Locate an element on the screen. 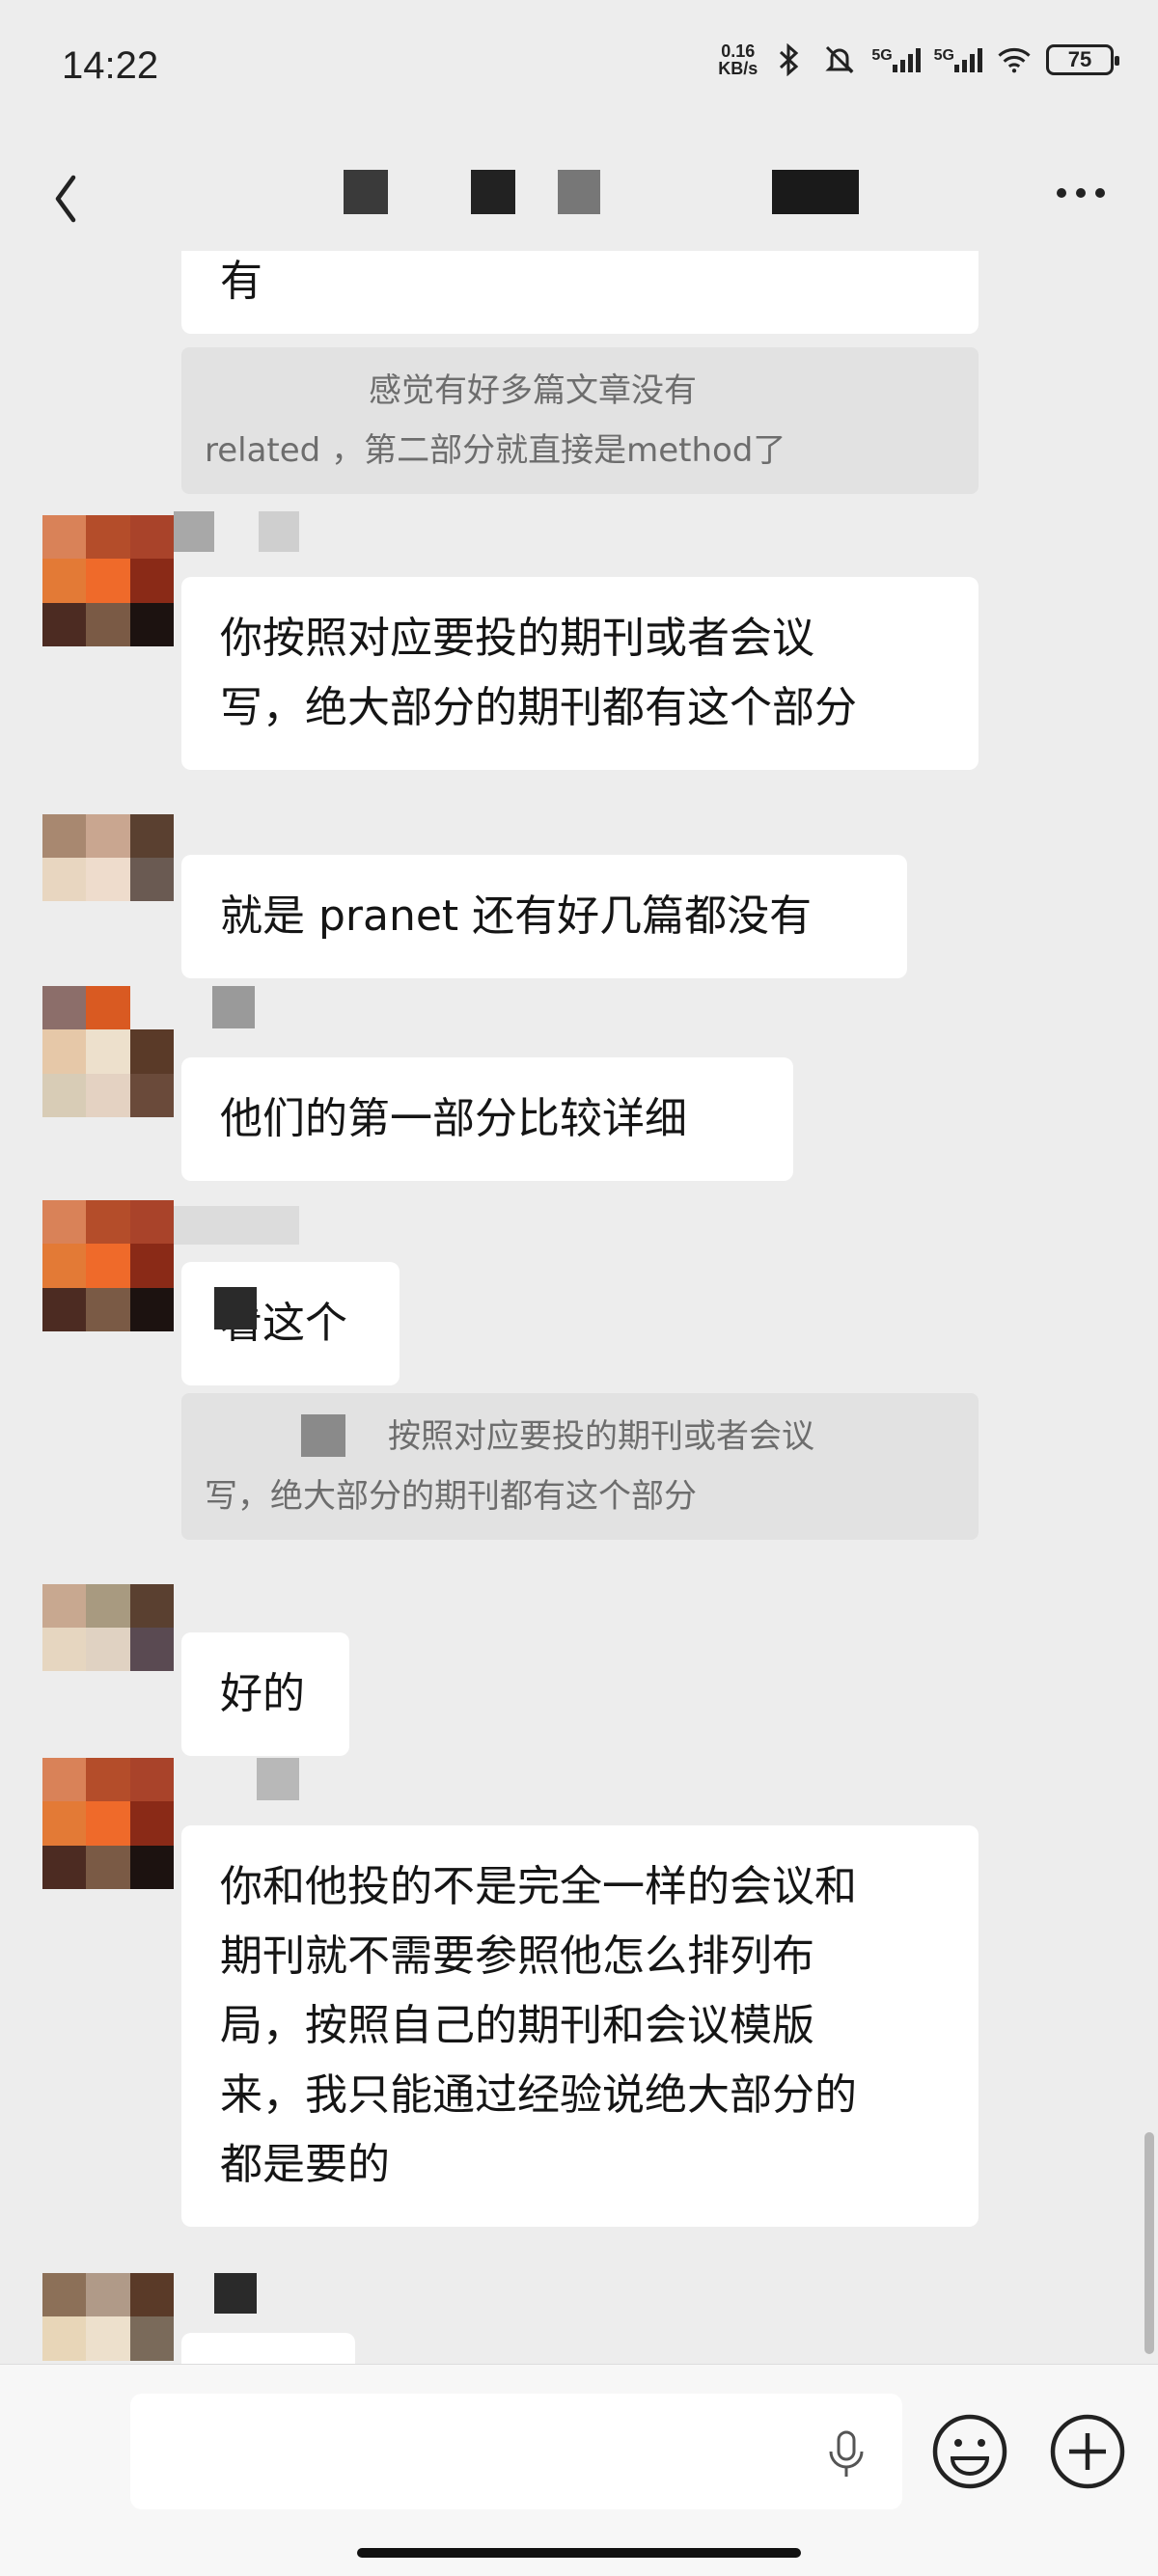 This screenshot has height=2576, width=1158. signal-2: 5G is located at coordinates (958, 60).